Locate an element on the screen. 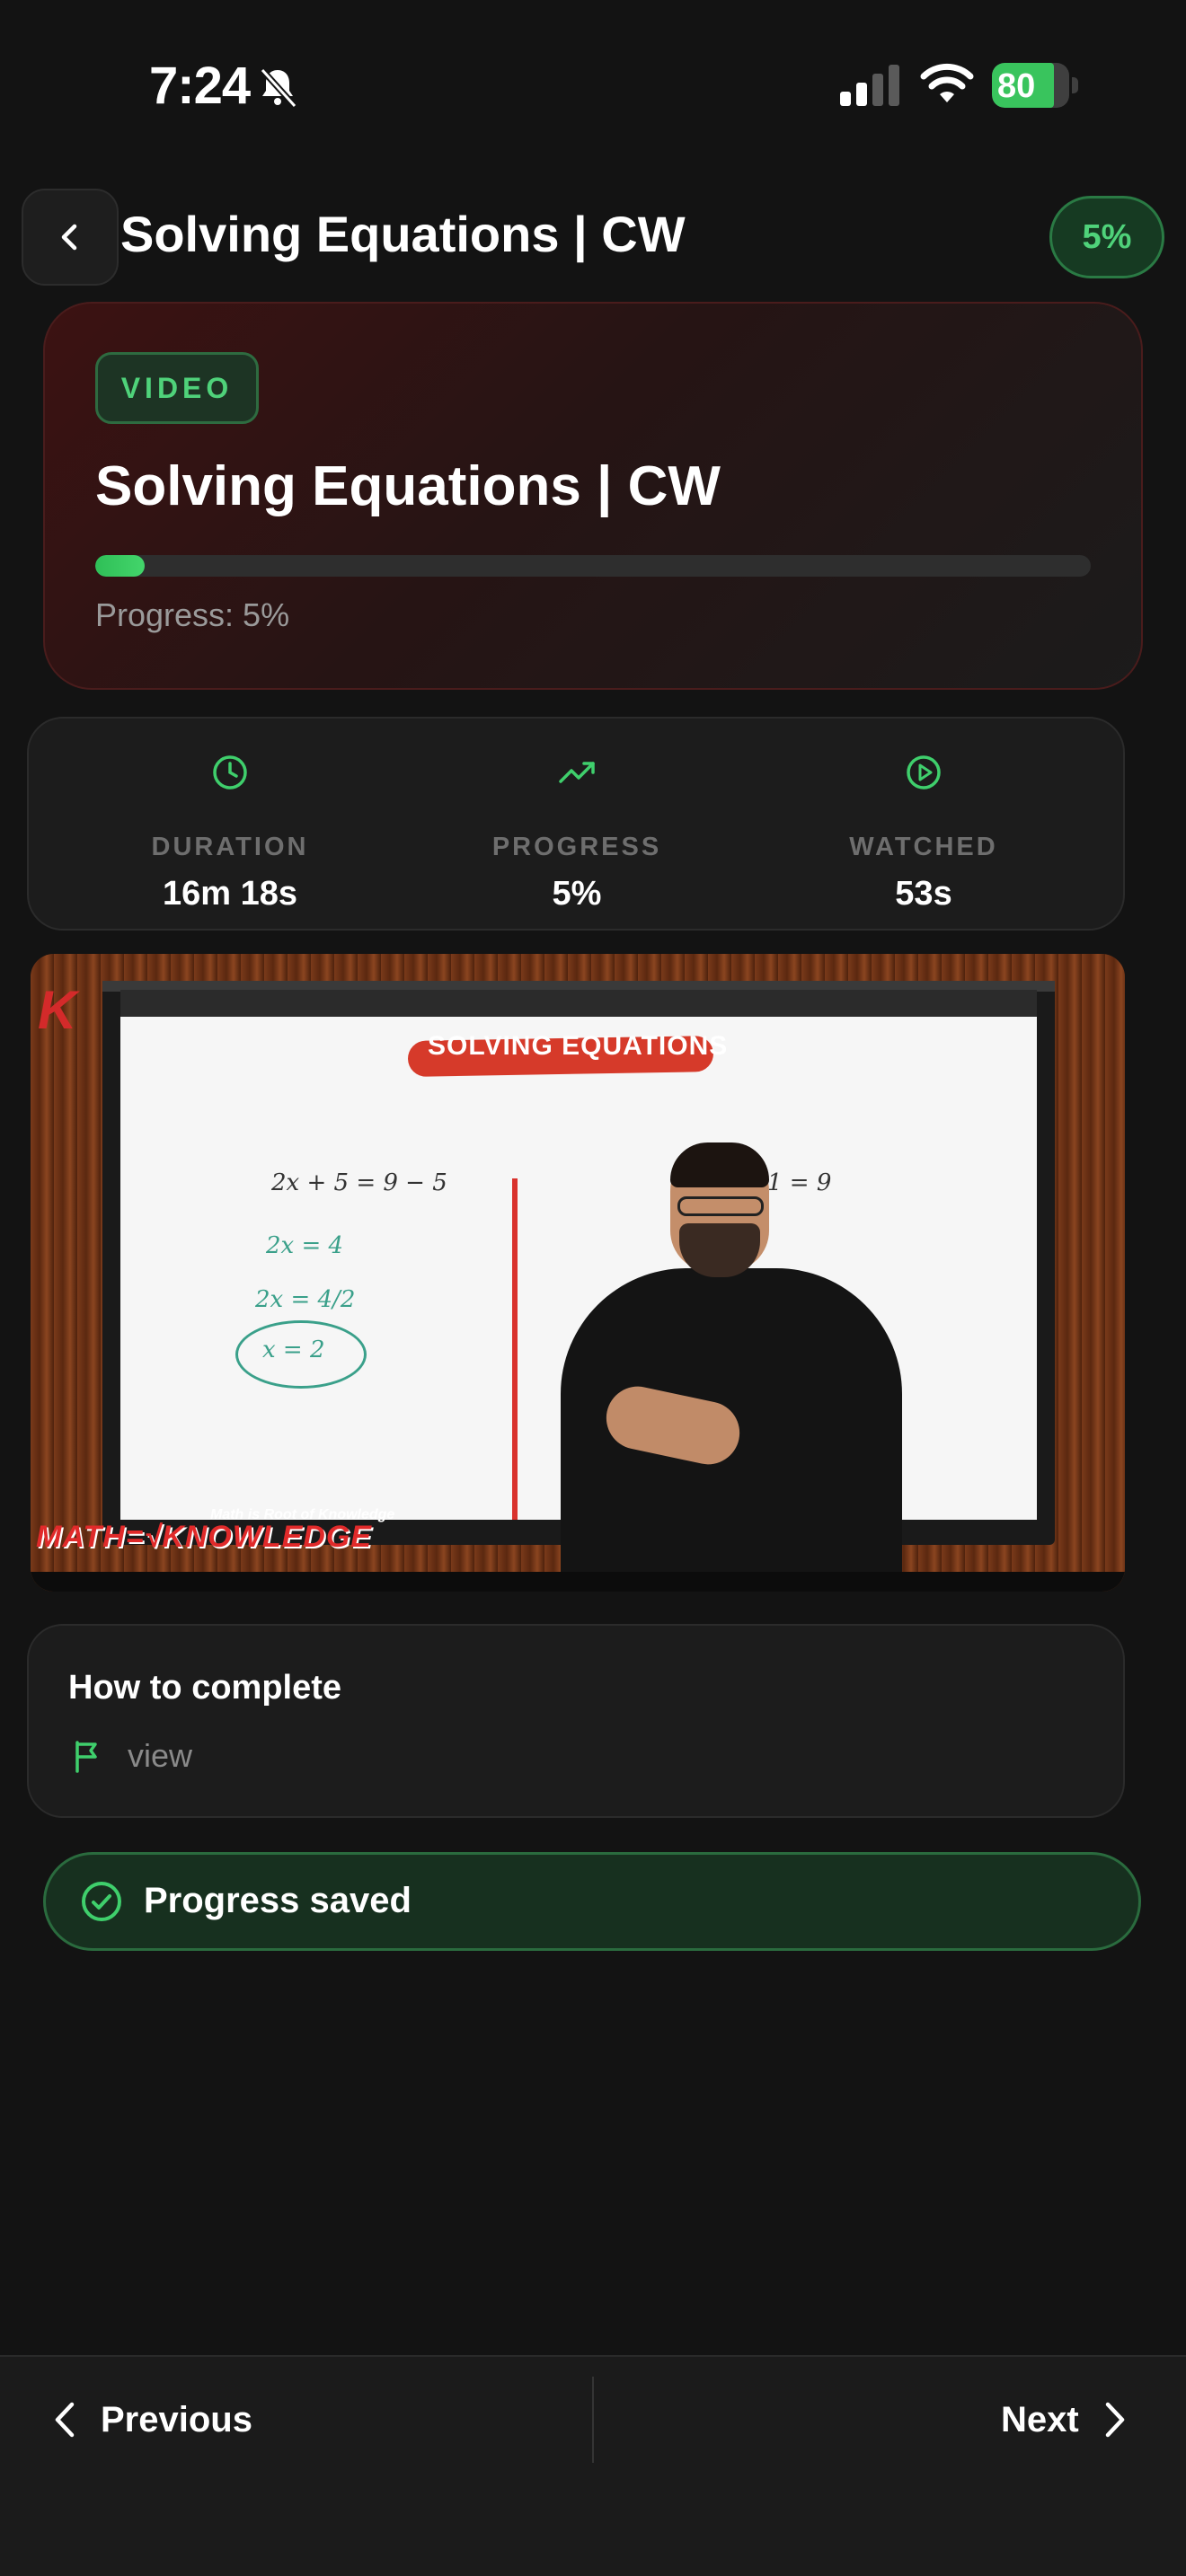  stat-progress: PROGRESS 5% is located at coordinates (577, 828).